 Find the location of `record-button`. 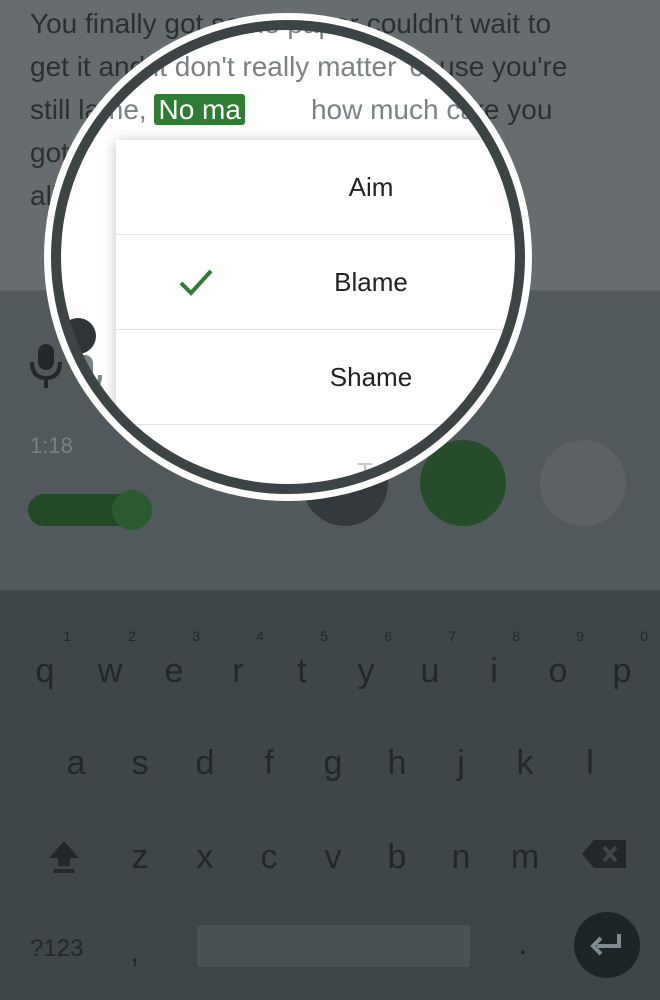

record-button is located at coordinates (583, 483).